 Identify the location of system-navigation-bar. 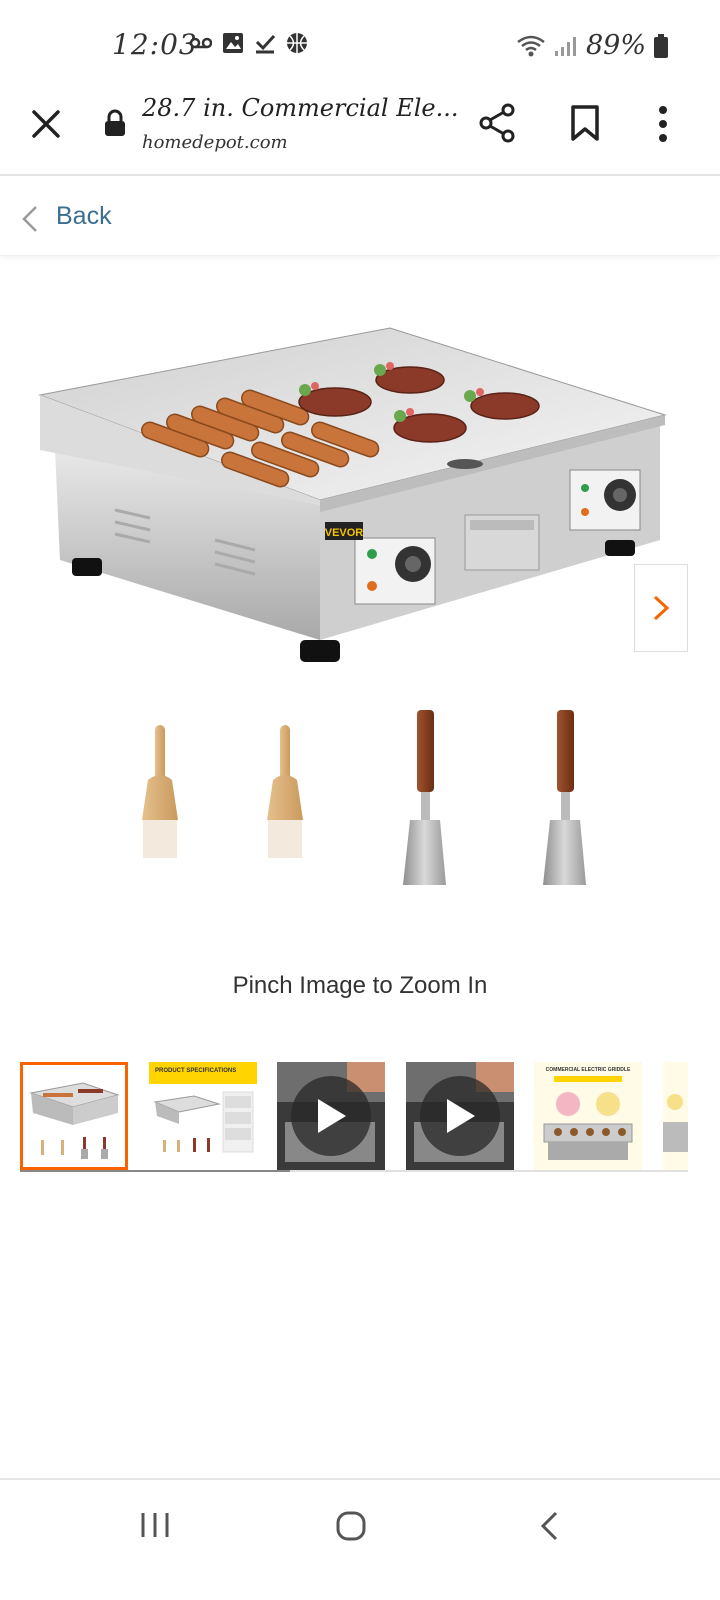
(360, 1539).